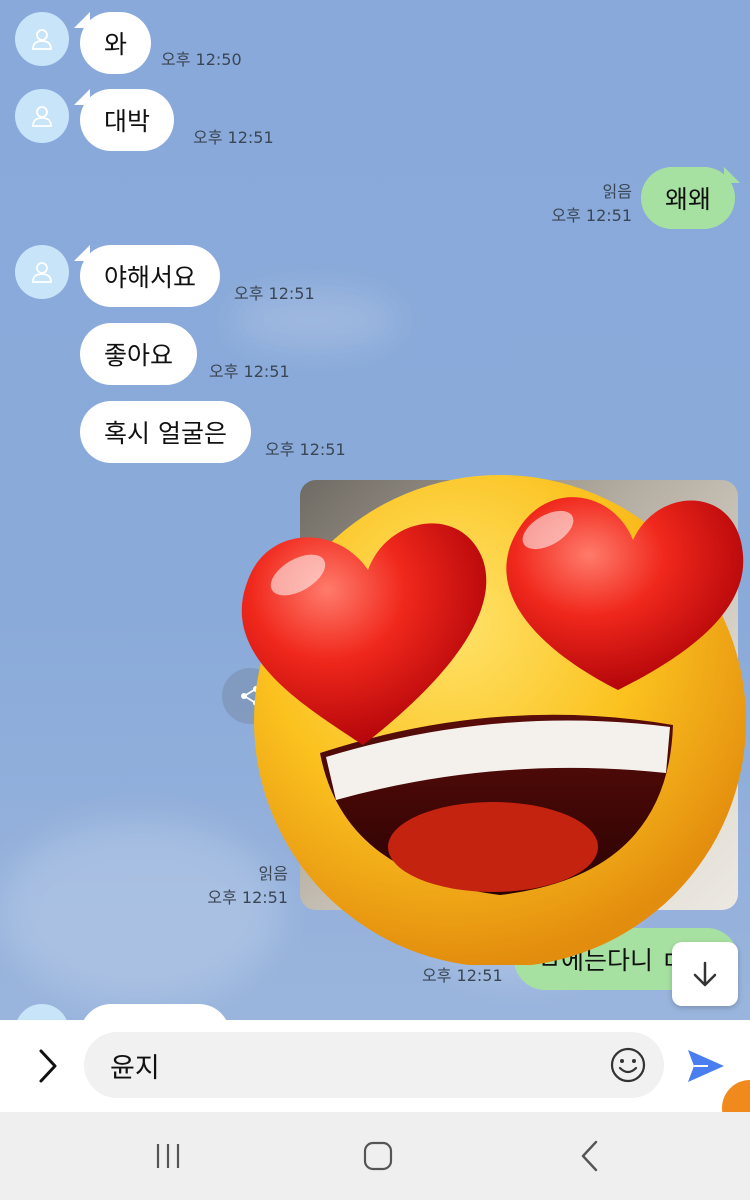 Image resolution: width=750 pixels, height=1200 pixels. Describe the element at coordinates (135, 1068) in the screenshot. I see `message-input-text: 윤지` at that location.